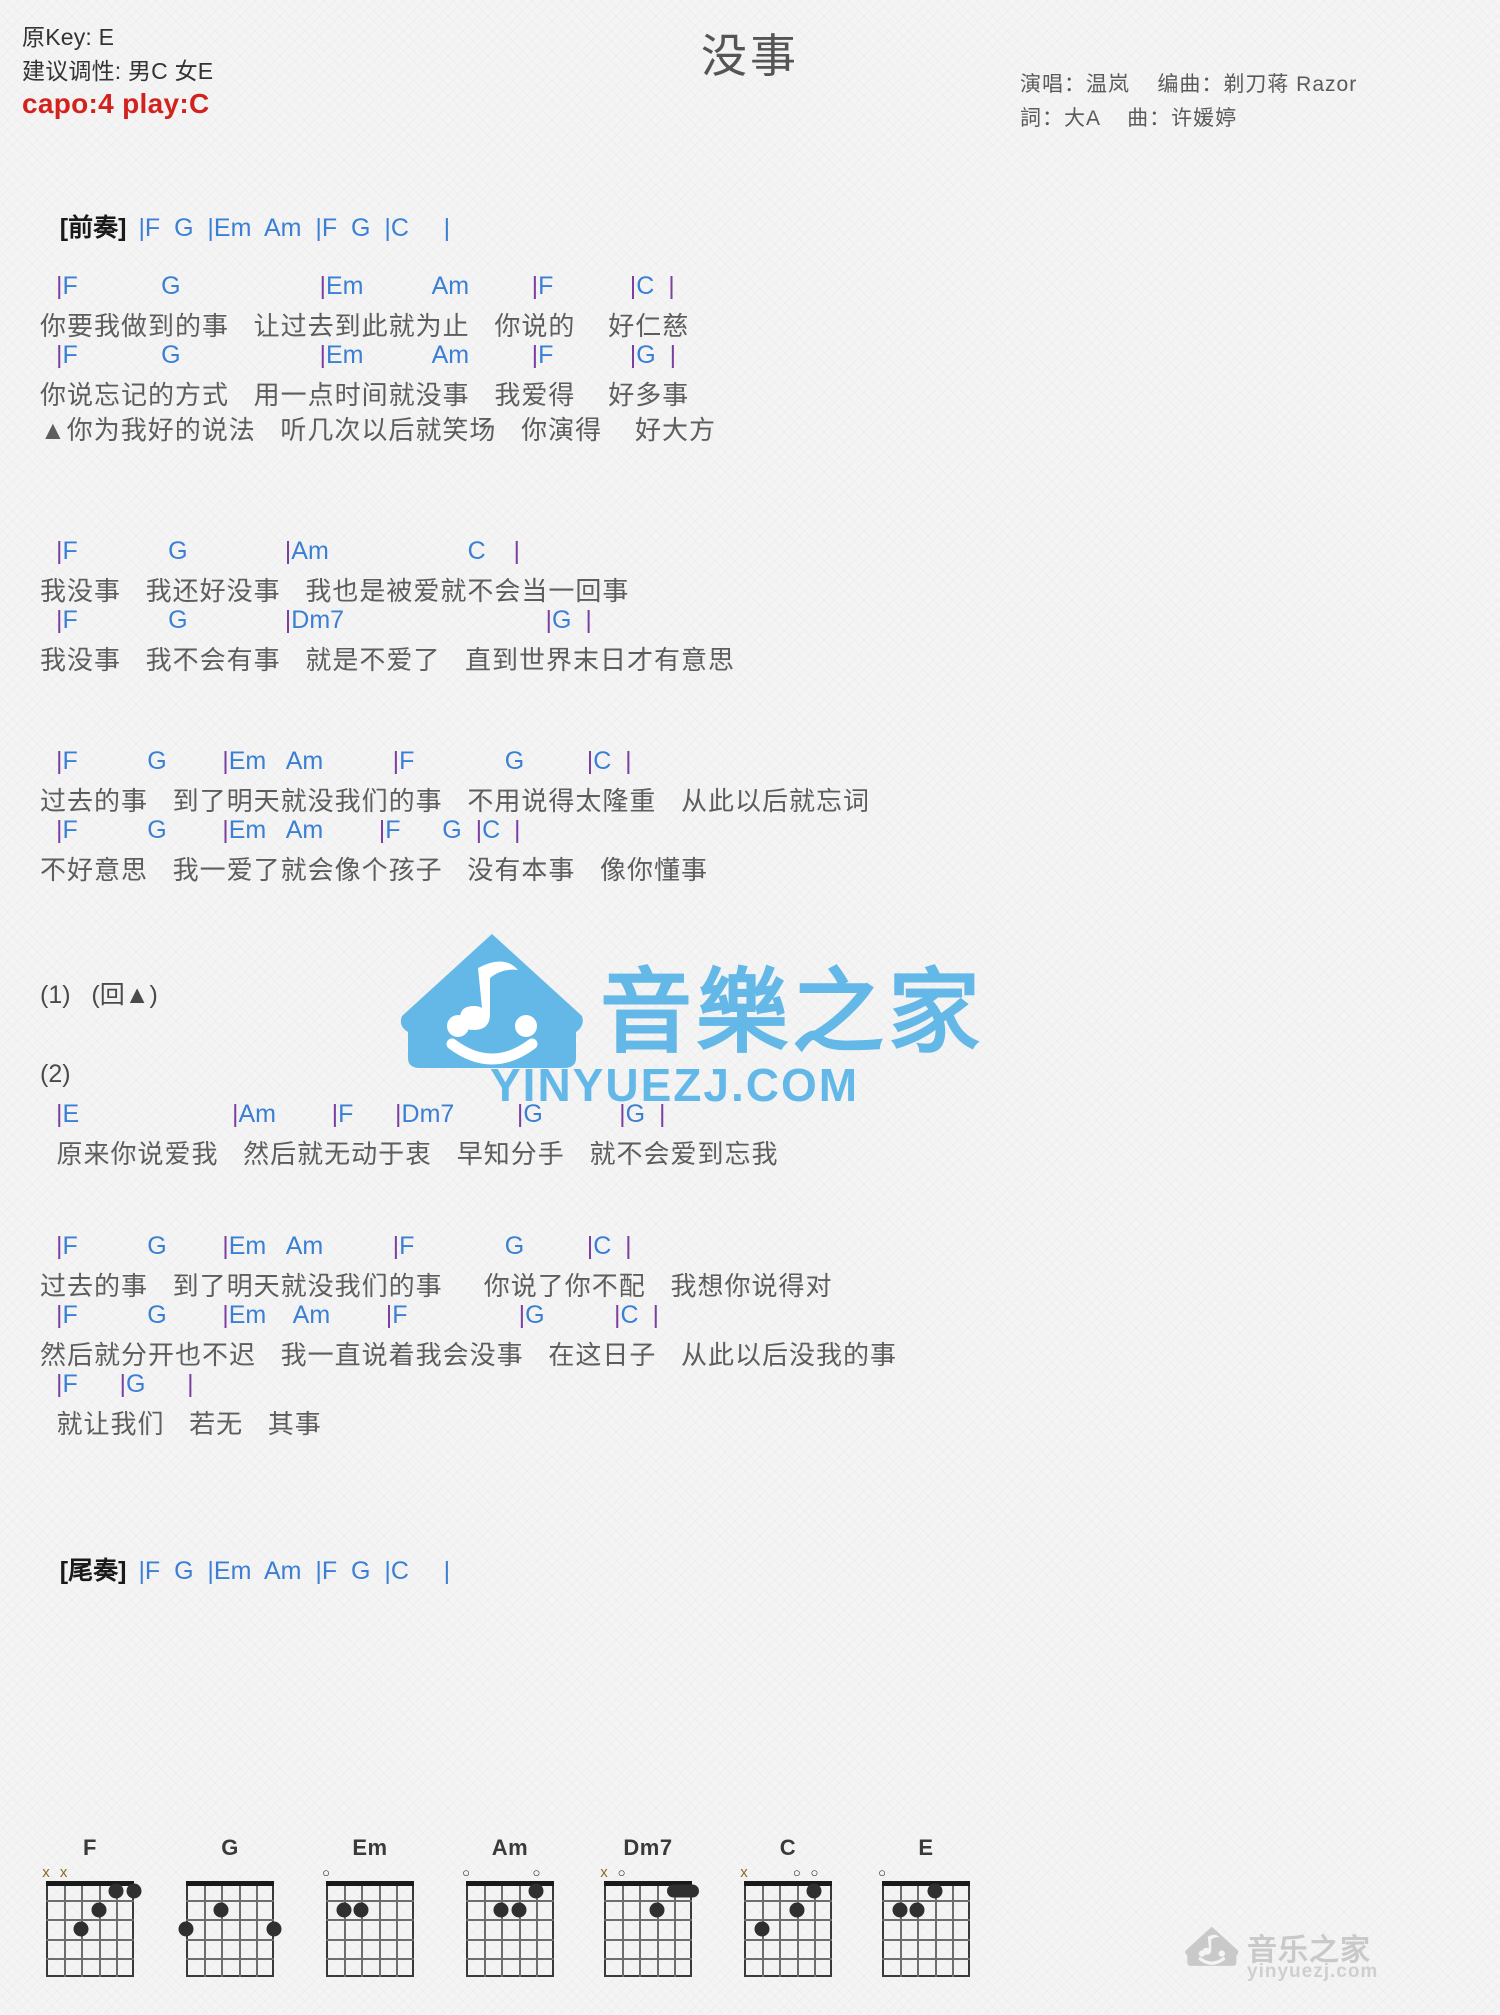 The image size is (1500, 2015). I want to click on lyric-line: ▲你为我好的说法 听几次以后就笑场 你演得 好大方, so click(378, 430).